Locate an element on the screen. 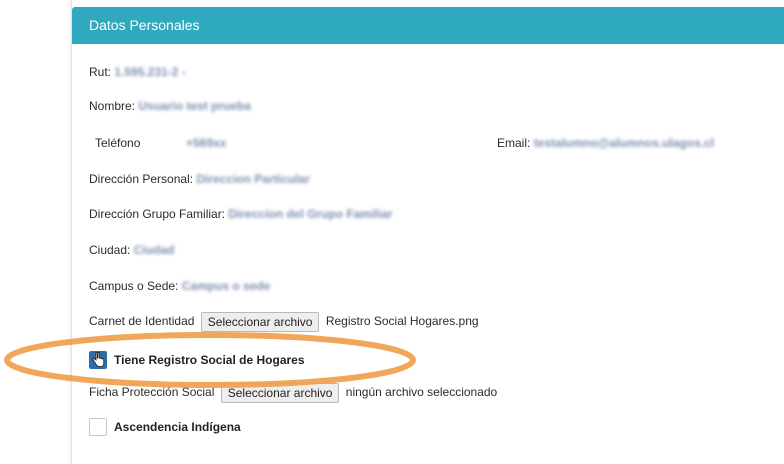  ciudad-label: Ciudad: is located at coordinates (110, 250).